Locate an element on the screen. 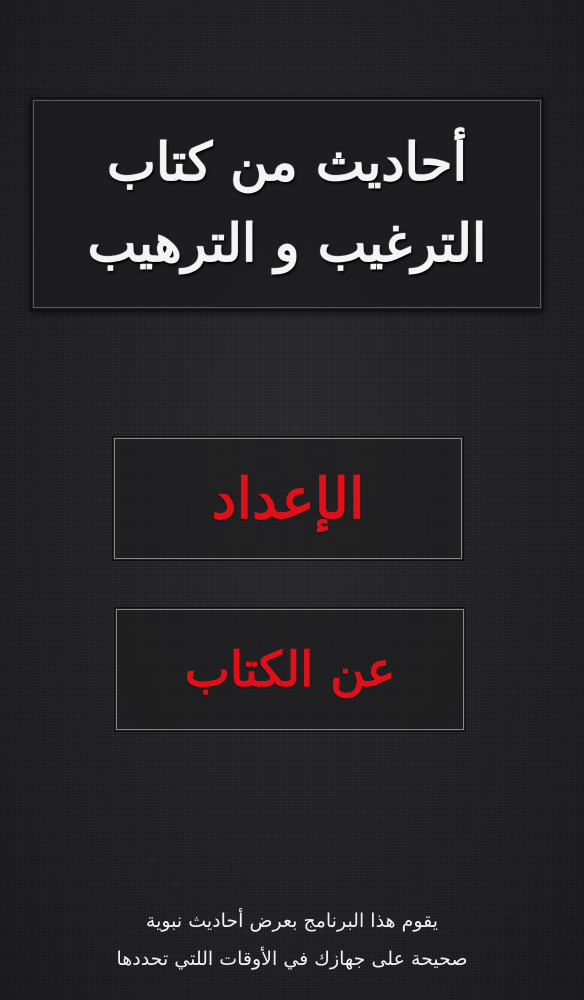 The height and width of the screenshot is (1000, 584). about-book-button-label: عن الكتاب is located at coordinates (290, 669).